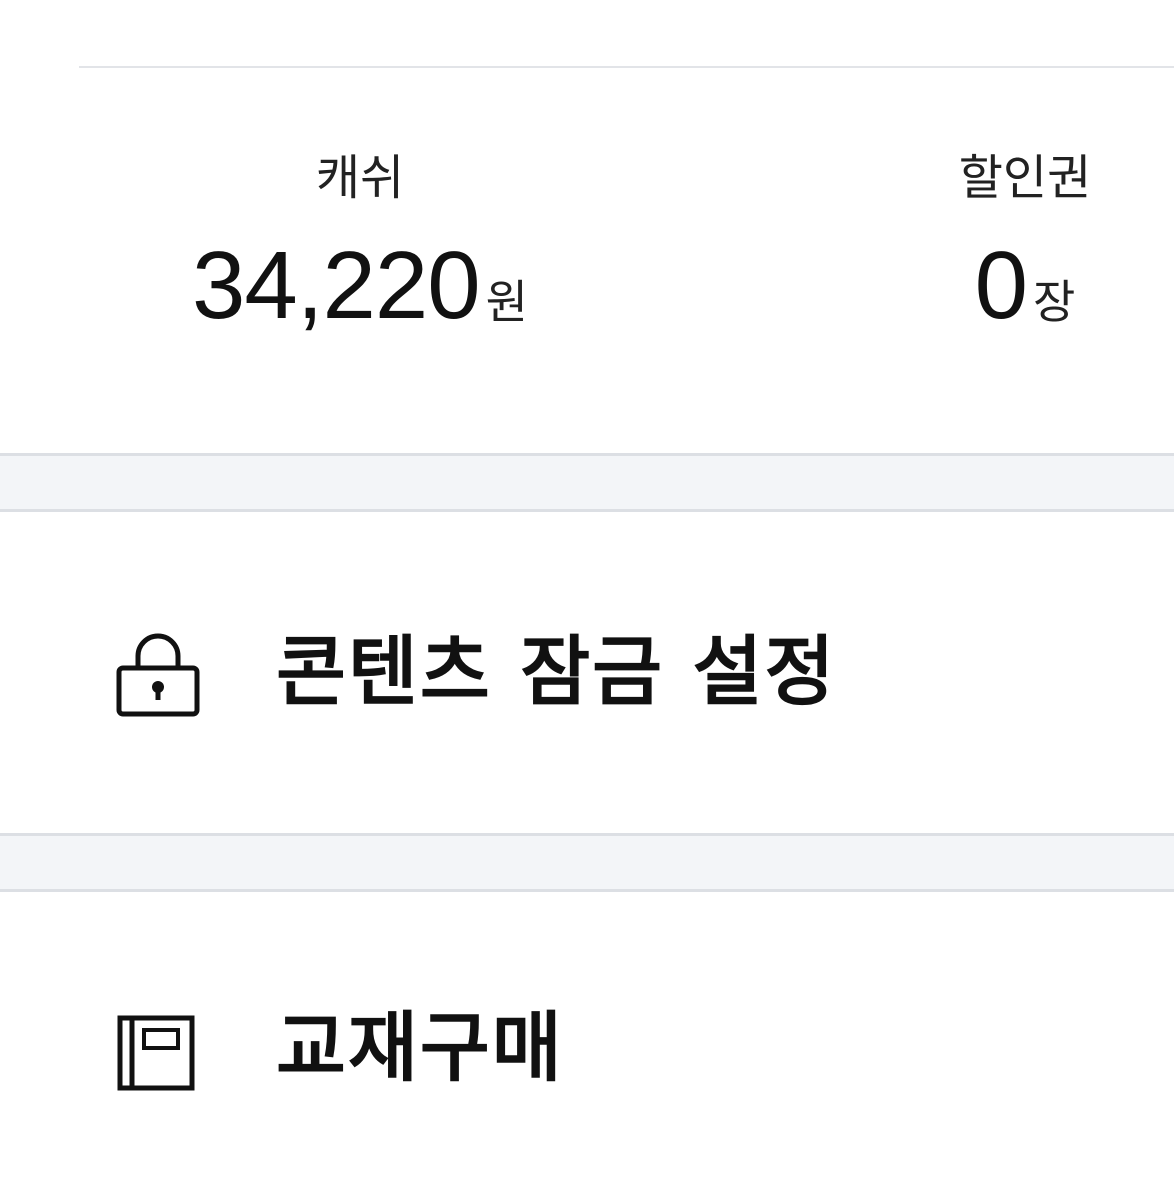 The image size is (1174, 1200). I want to click on cash-label: 캐쉬, so click(360, 178).